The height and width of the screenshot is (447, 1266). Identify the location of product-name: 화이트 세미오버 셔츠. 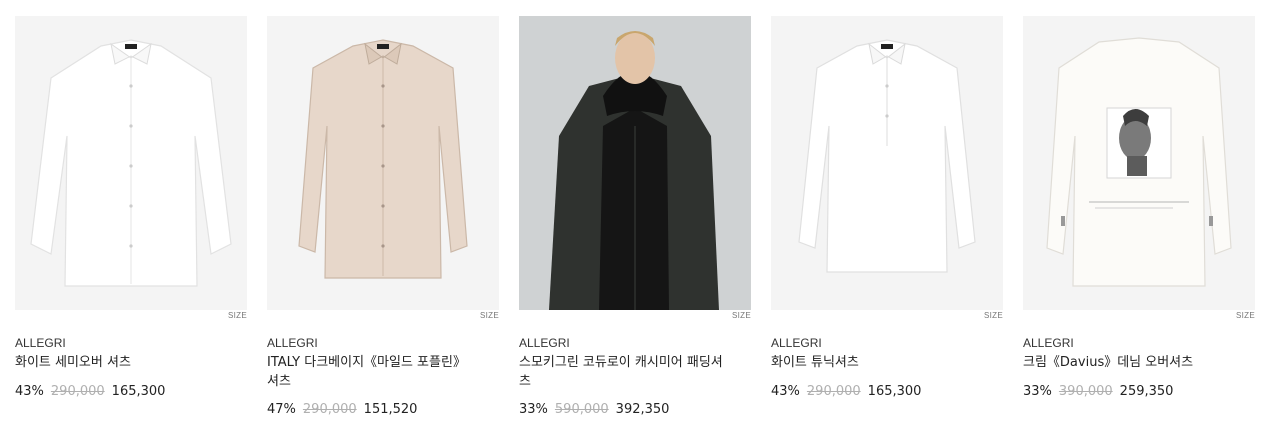
(120, 362).